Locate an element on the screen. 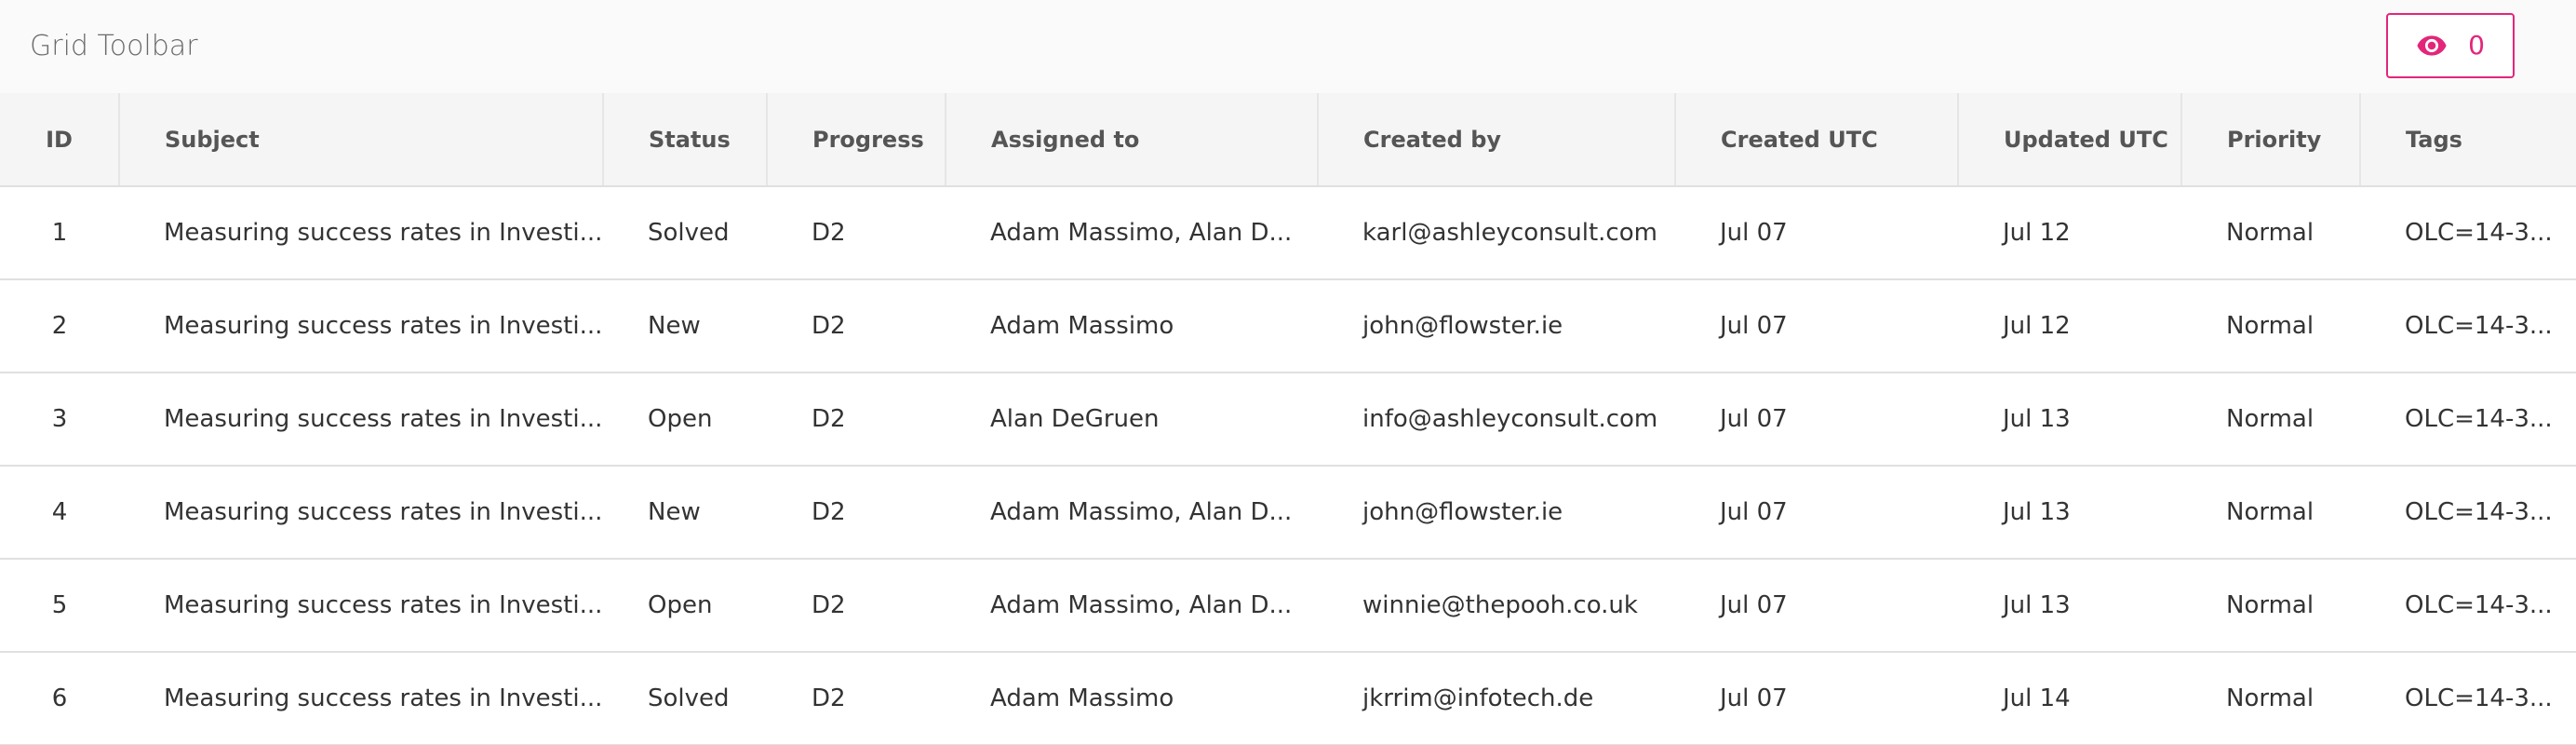 The height and width of the screenshot is (745, 2576). column-header-progress: Progress is located at coordinates (856, 140).